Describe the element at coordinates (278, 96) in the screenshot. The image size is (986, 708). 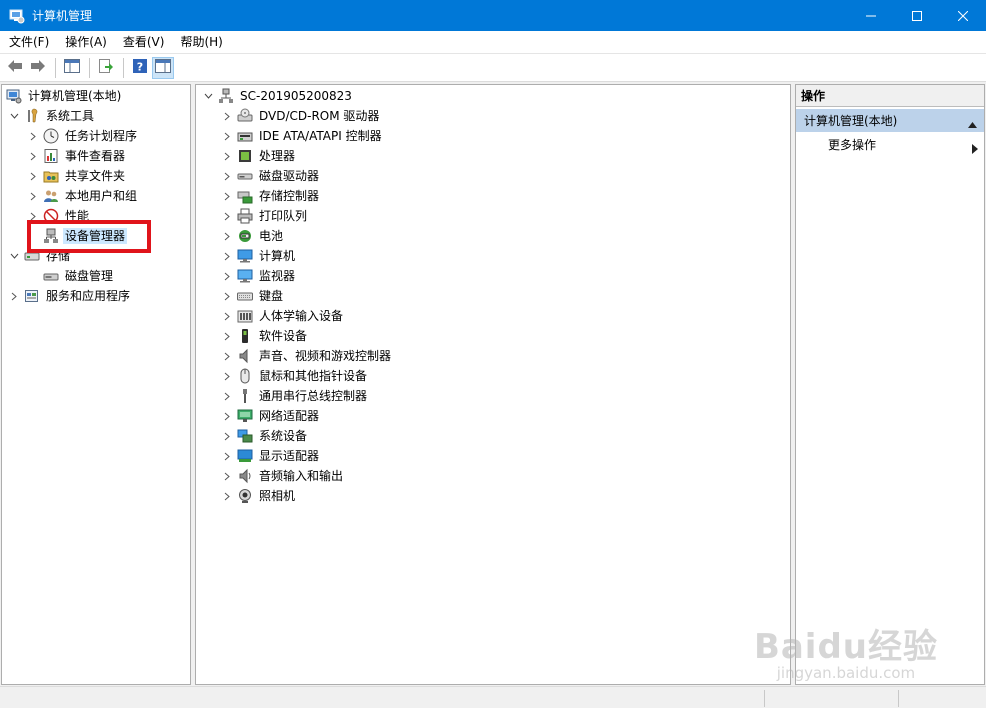
I see `device-tree-root: SC-201905200823` at that location.